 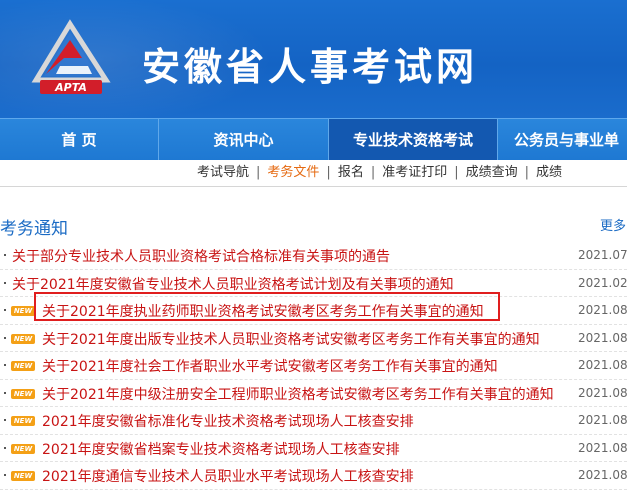 What do you see at coordinates (221, 449) in the screenshot?
I see `notice-title: 2021年度安徽省档案专业技术资格考试现场人工核查安排` at bounding box center [221, 449].